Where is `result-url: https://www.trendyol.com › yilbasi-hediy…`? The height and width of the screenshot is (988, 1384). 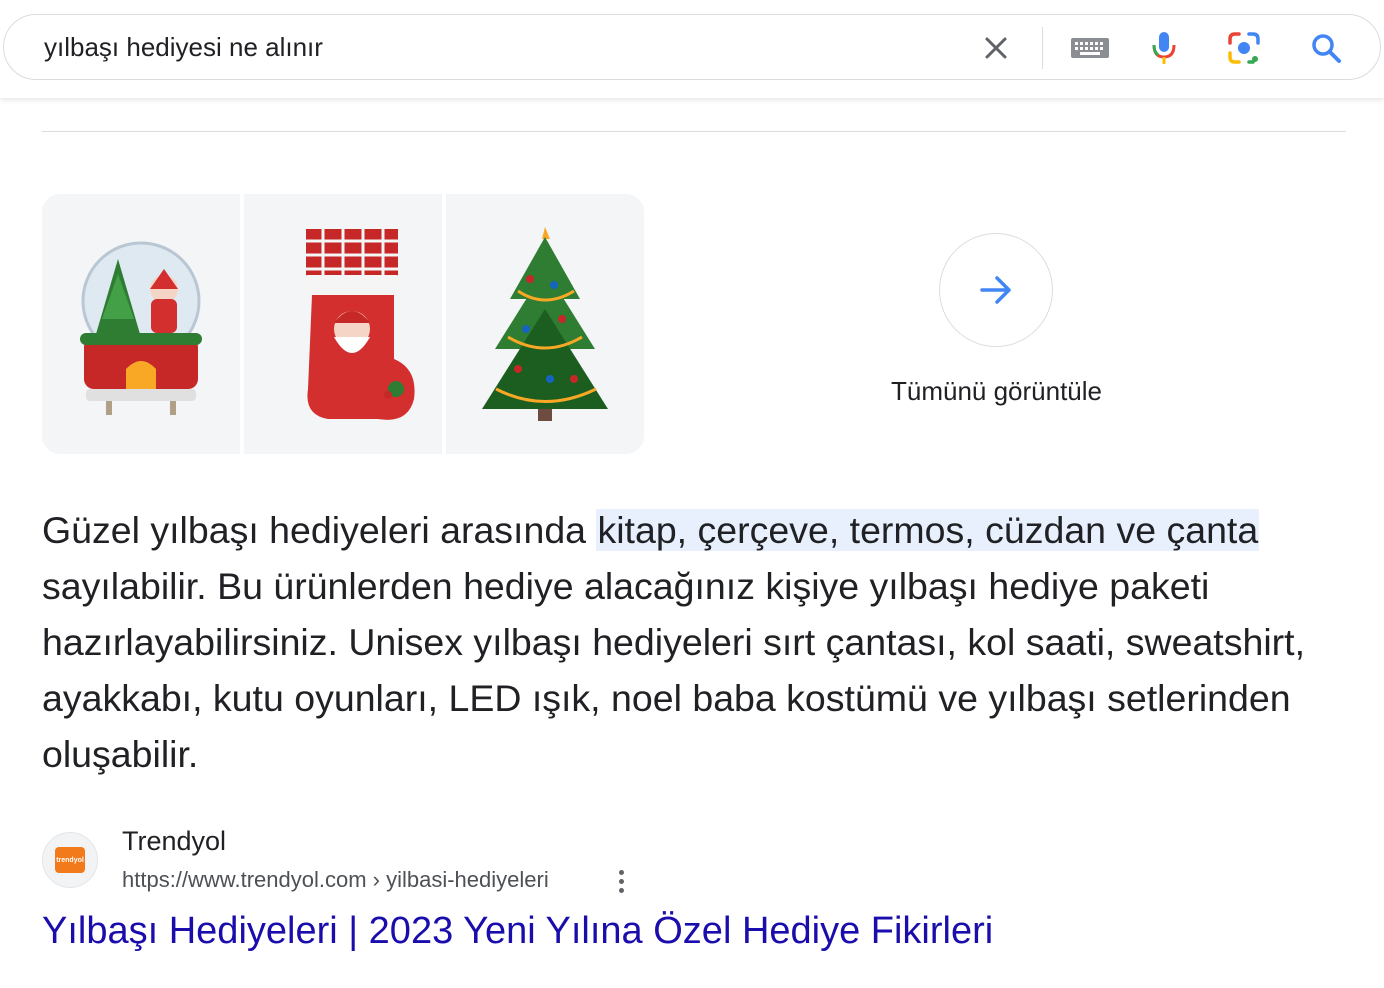
result-url: https://www.trendyol.com › yilbasi-hediy… is located at coordinates (335, 880).